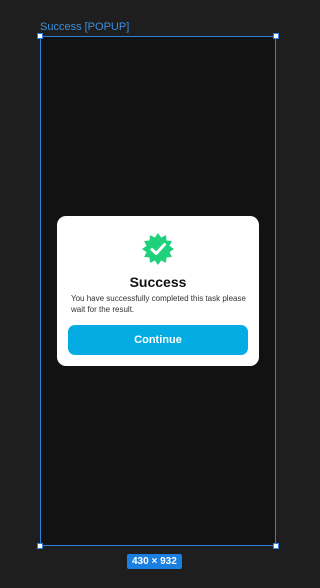 The width and height of the screenshot is (320, 588). I want to click on continue-button: Continue, so click(158, 340).